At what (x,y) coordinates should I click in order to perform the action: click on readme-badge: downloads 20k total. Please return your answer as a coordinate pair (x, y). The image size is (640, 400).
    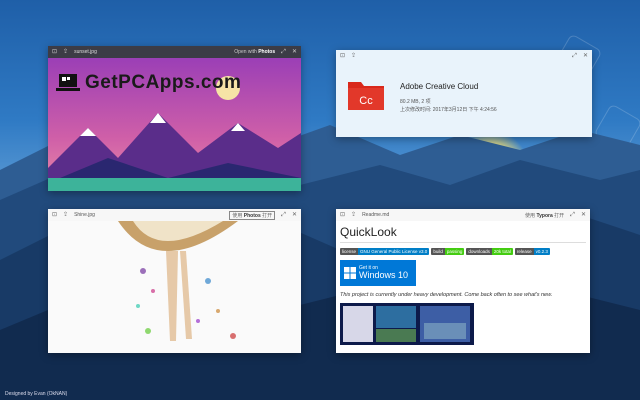
    Looking at the image, I should click on (489, 251).